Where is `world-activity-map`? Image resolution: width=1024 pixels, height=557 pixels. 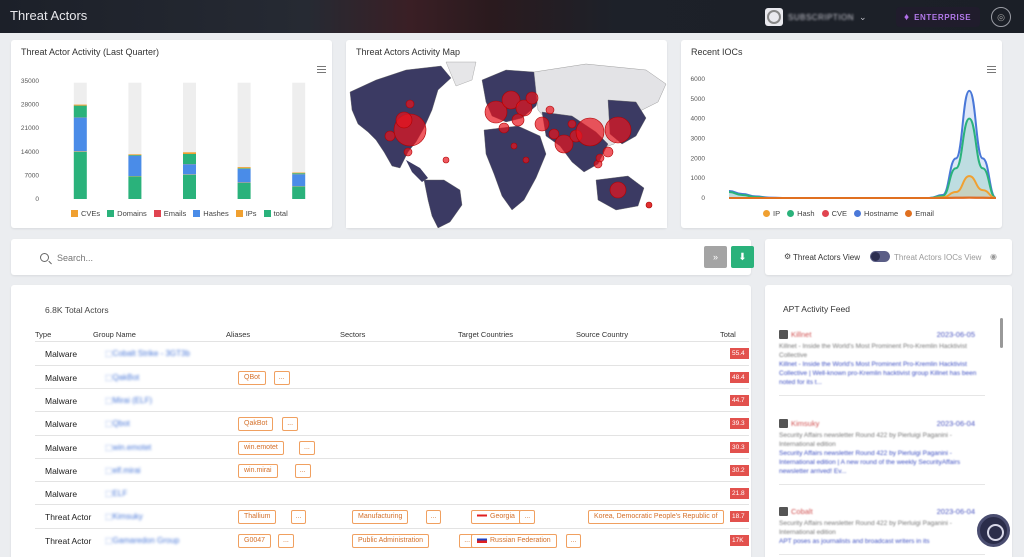
world-activity-map is located at coordinates (506, 134).